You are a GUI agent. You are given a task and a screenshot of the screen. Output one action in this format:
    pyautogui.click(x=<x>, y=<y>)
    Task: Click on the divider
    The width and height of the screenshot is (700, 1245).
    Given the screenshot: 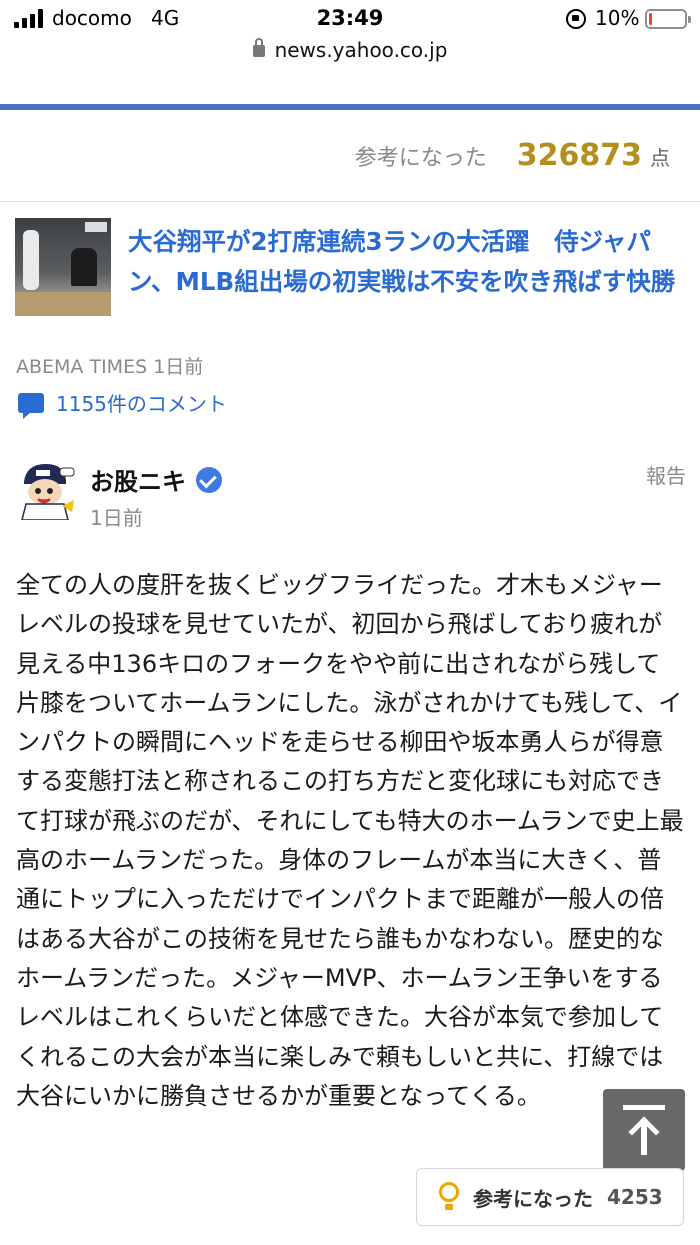 What is the action you would take?
    pyautogui.click(x=350, y=201)
    